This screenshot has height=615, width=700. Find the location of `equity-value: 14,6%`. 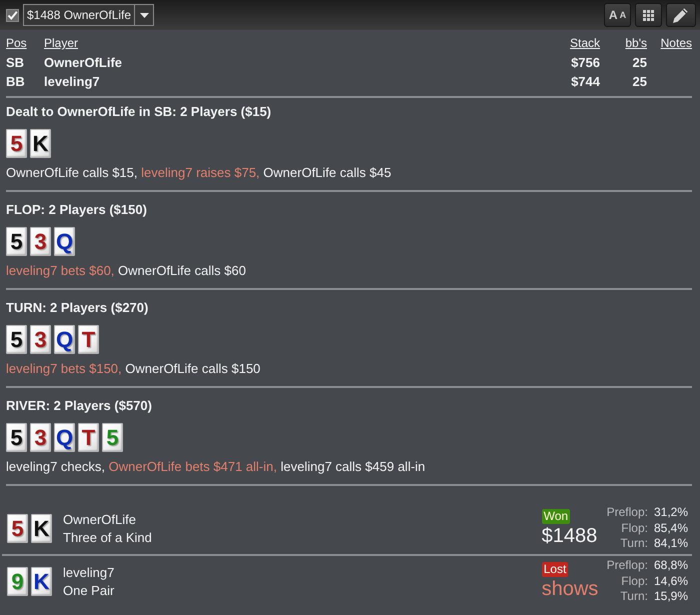

equity-value: 14,6% is located at coordinates (671, 582).